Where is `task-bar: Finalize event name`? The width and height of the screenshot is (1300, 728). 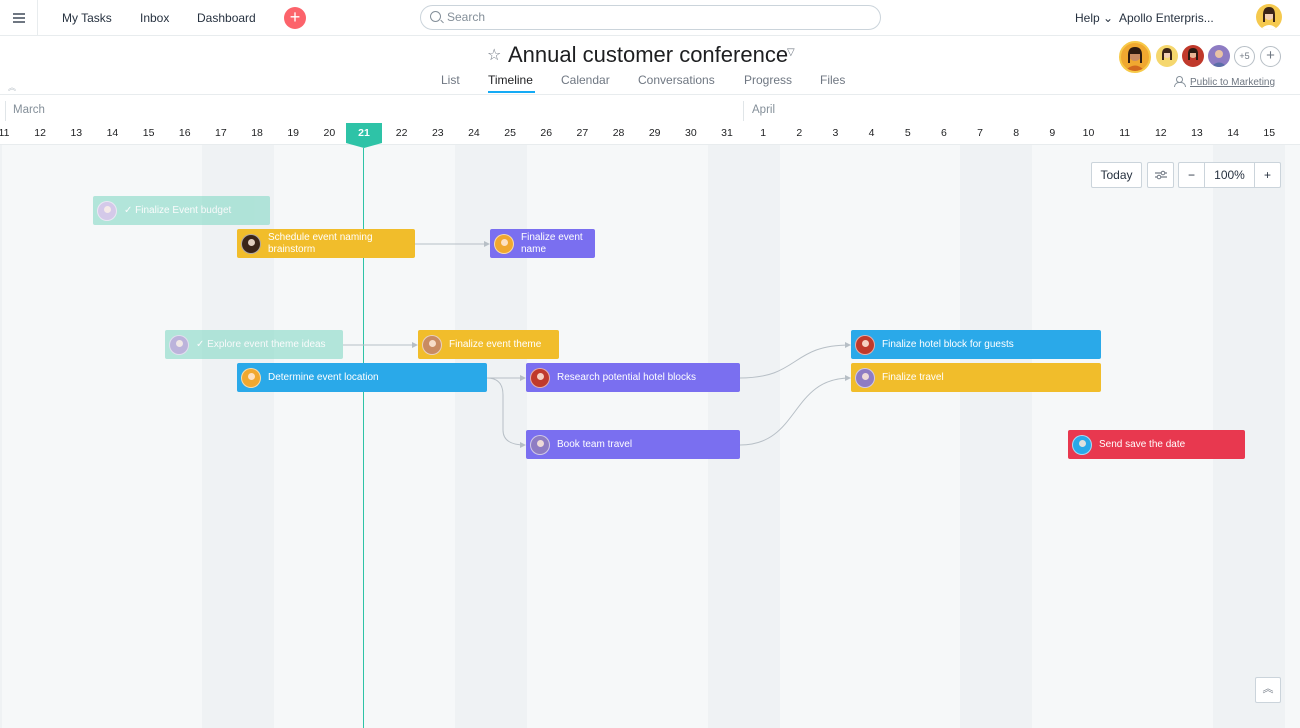
task-bar: Finalize event name is located at coordinates (542, 243).